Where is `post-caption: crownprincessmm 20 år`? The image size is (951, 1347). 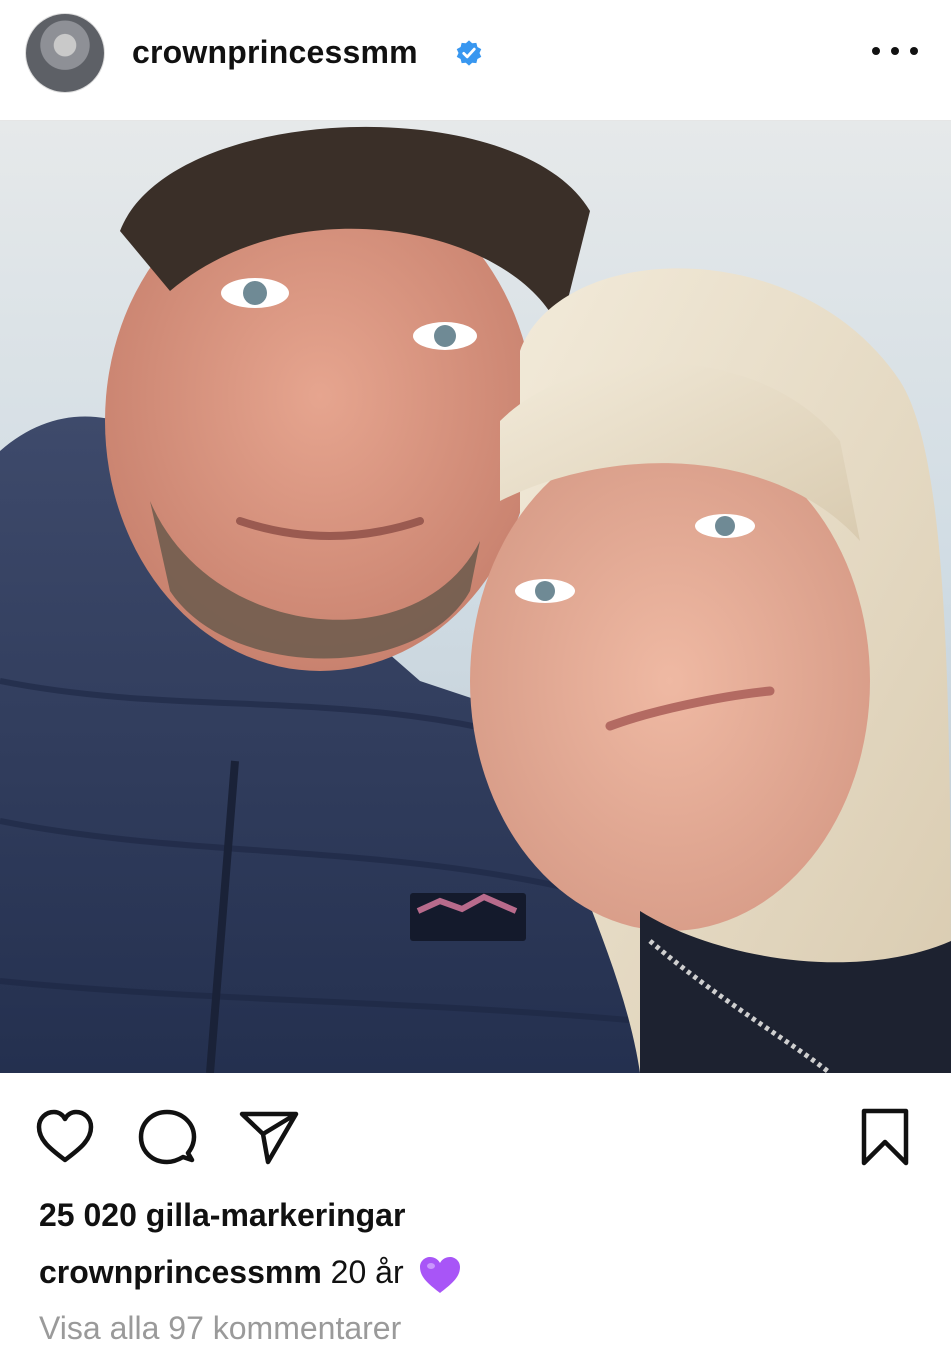
post-caption: crownprincessmm 20 år is located at coordinates (250, 1274).